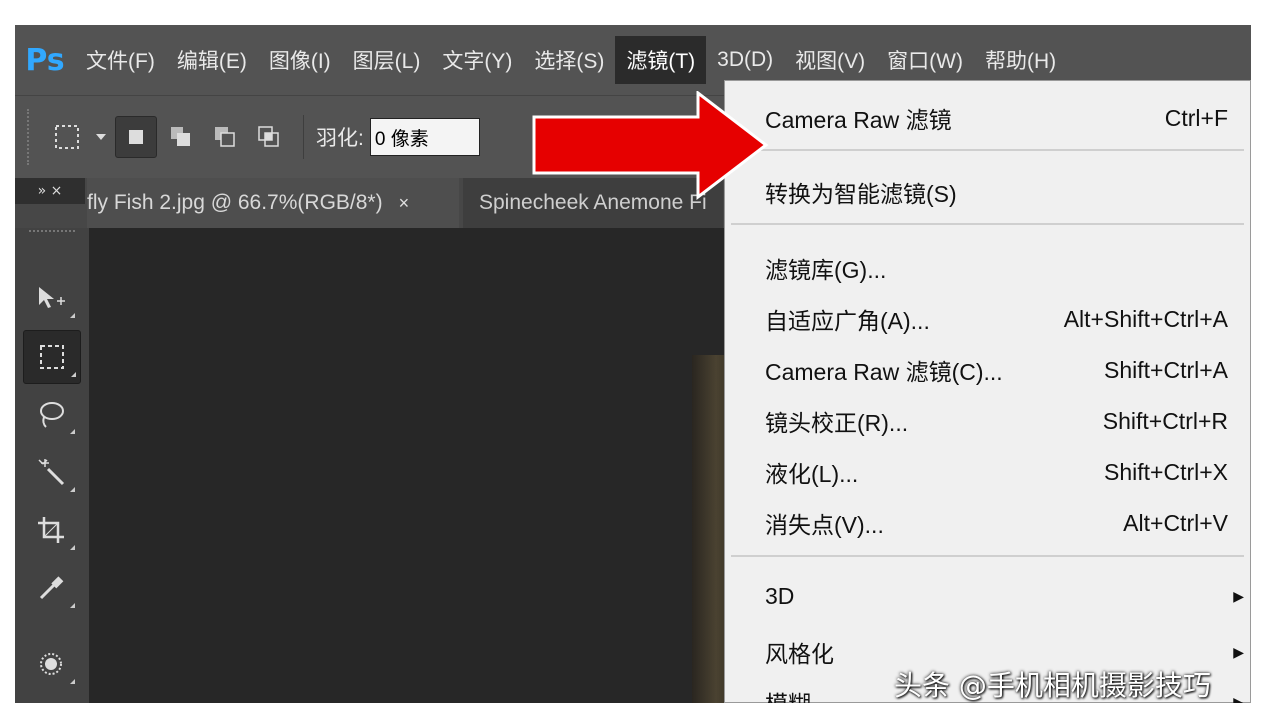 This screenshot has width=1280, height=720. What do you see at coordinates (51, 588) in the screenshot?
I see `eyedropper-tool-icon` at bounding box center [51, 588].